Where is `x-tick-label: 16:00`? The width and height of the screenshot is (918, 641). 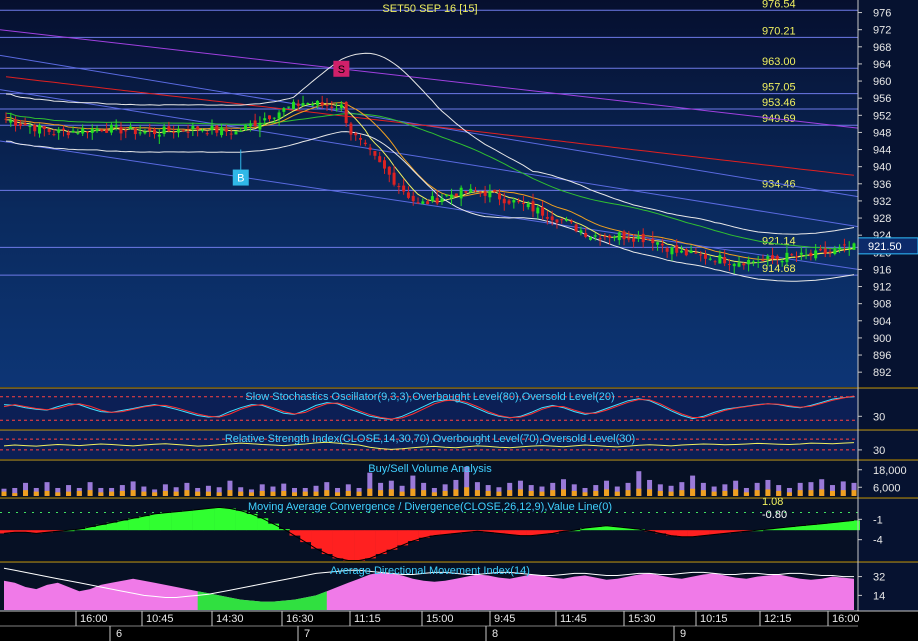
x-tick-label: 16:00 is located at coordinates (94, 619).